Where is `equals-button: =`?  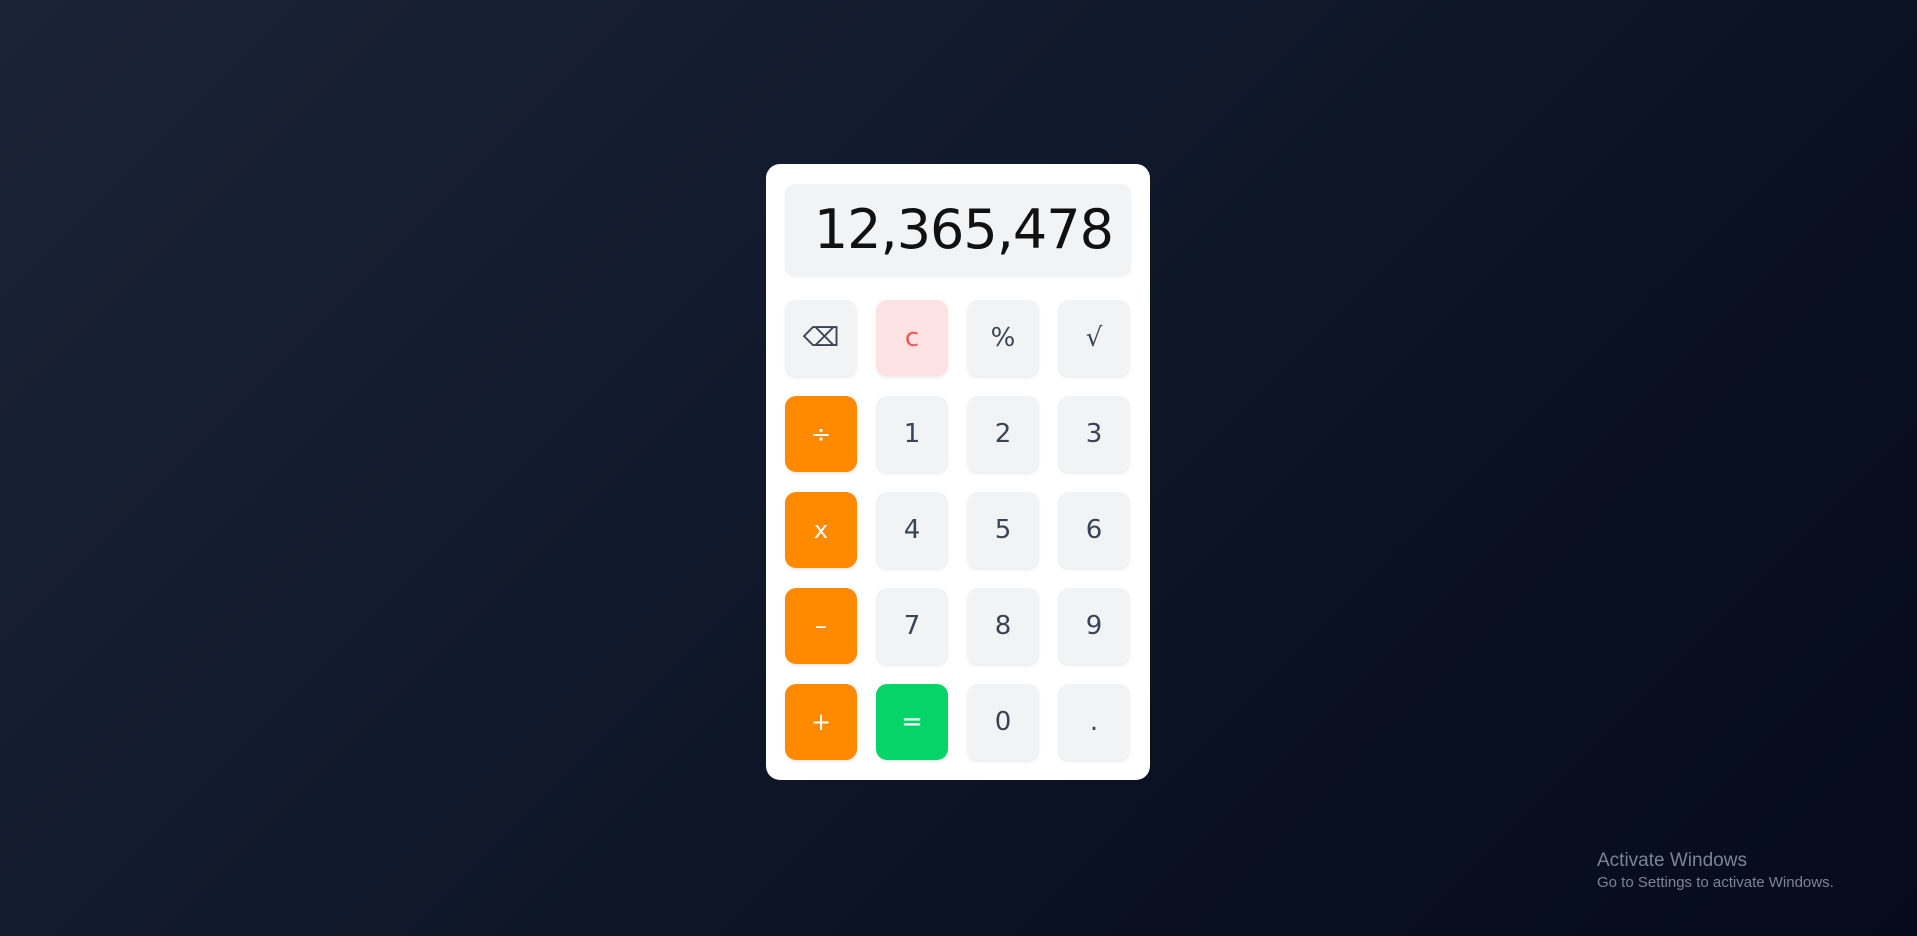
equals-button: = is located at coordinates (912, 722).